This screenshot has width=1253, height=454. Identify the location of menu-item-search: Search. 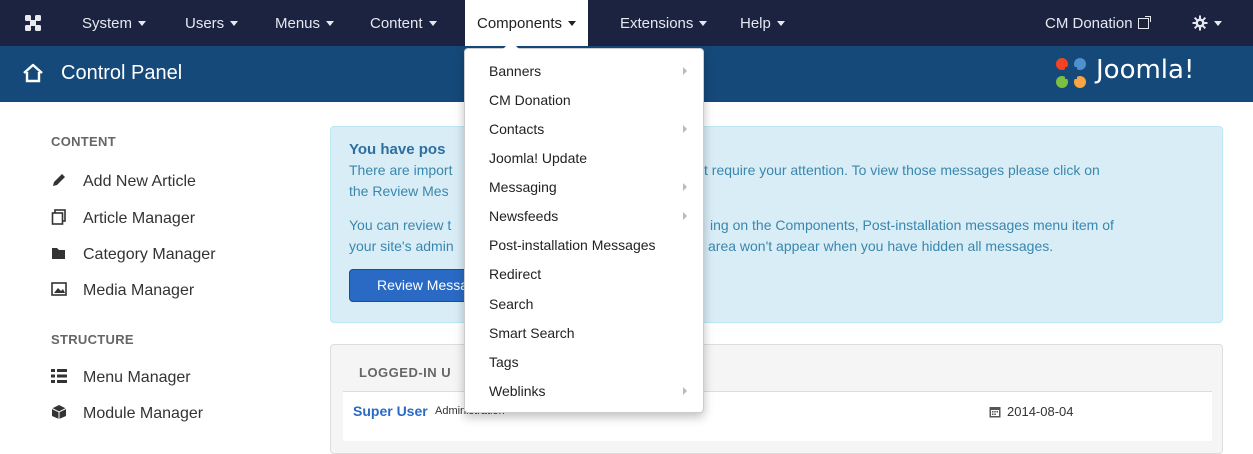
(584, 304).